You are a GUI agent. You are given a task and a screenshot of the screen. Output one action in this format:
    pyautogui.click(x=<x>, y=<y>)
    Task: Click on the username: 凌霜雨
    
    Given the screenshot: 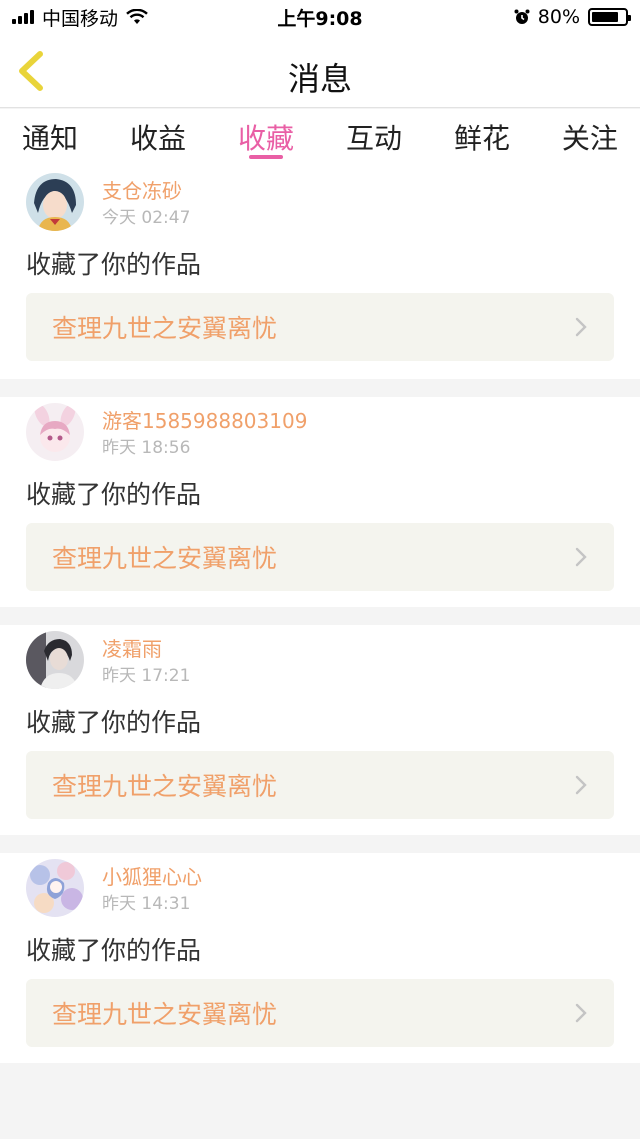 What is the action you would take?
    pyautogui.click(x=132, y=647)
    